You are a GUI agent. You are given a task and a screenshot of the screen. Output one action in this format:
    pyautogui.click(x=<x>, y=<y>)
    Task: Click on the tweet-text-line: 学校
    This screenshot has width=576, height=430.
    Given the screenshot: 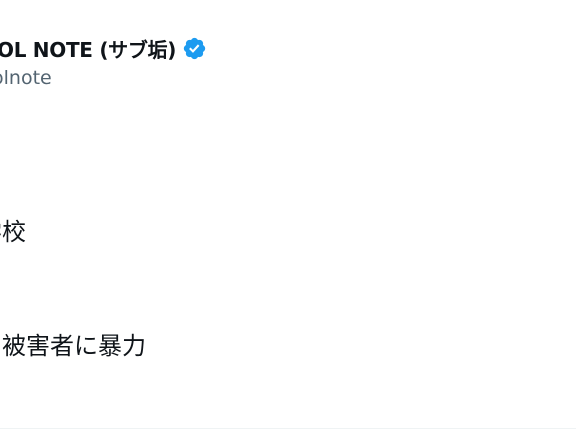 What is the action you would take?
    pyautogui.click(x=13, y=232)
    